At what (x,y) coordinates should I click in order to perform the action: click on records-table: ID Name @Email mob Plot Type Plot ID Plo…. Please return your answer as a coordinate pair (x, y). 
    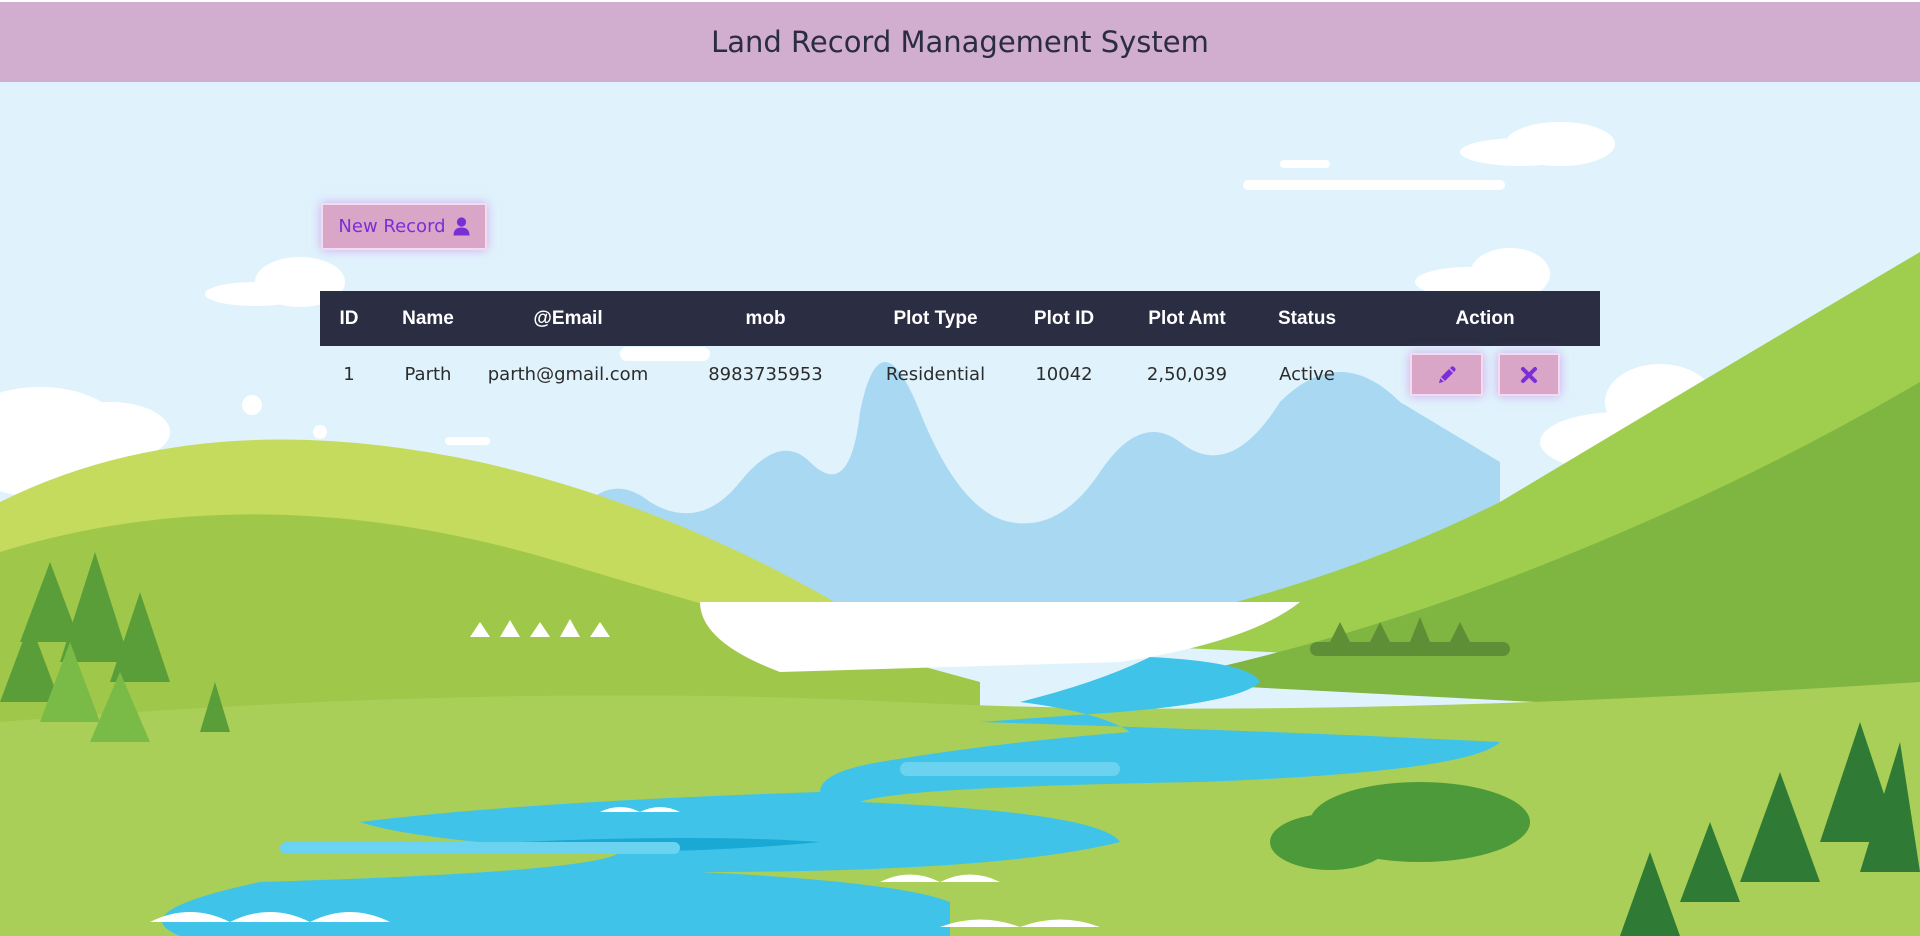
    Looking at the image, I should click on (960, 347).